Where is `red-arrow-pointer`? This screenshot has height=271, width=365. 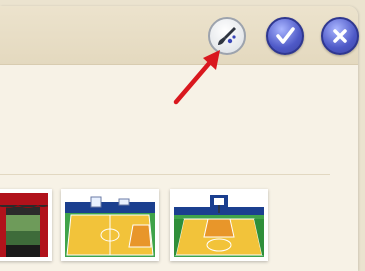 red-arrow-pointer is located at coordinates (196, 77).